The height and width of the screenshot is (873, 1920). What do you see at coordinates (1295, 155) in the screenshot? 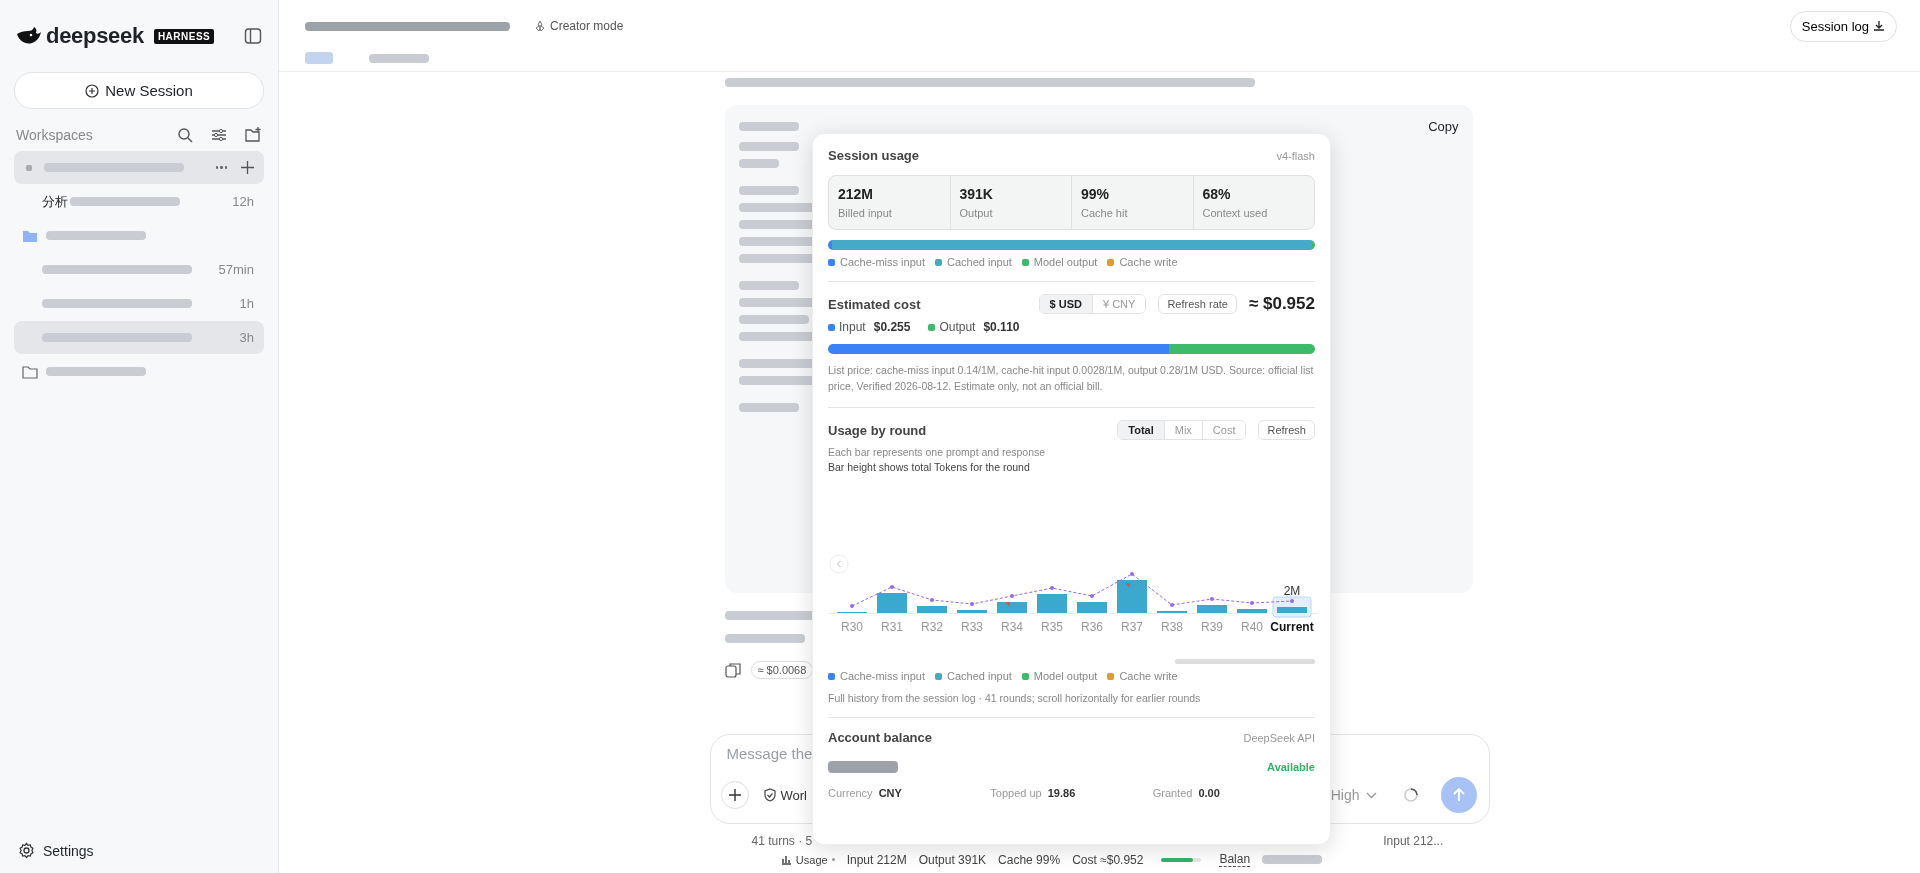
I see `model-name: v4-flash` at bounding box center [1295, 155].